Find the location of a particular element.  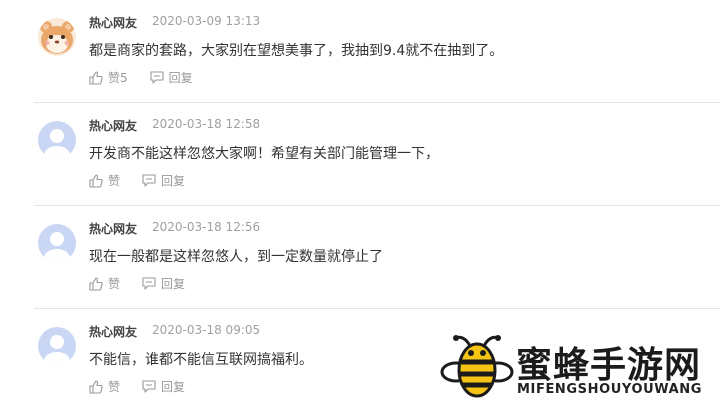

like-button: 赞5 is located at coordinates (108, 77).